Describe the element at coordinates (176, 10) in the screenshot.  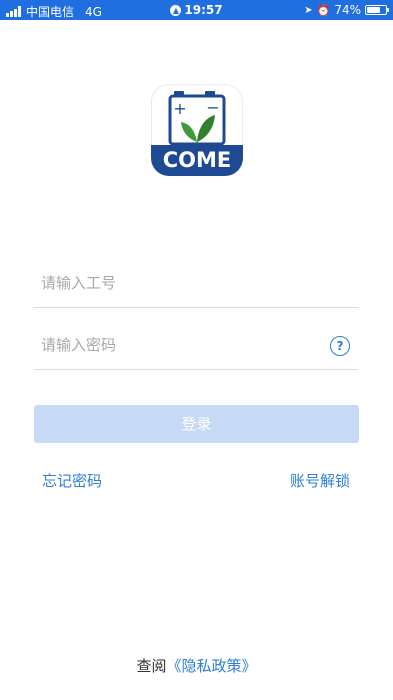
I see `orientation-lock-icon: ▲` at that location.